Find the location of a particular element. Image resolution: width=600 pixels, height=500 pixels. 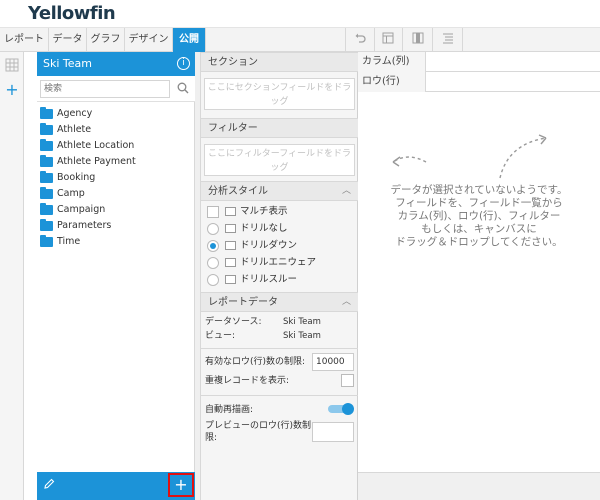

drill-through-icon is located at coordinates (230, 279).